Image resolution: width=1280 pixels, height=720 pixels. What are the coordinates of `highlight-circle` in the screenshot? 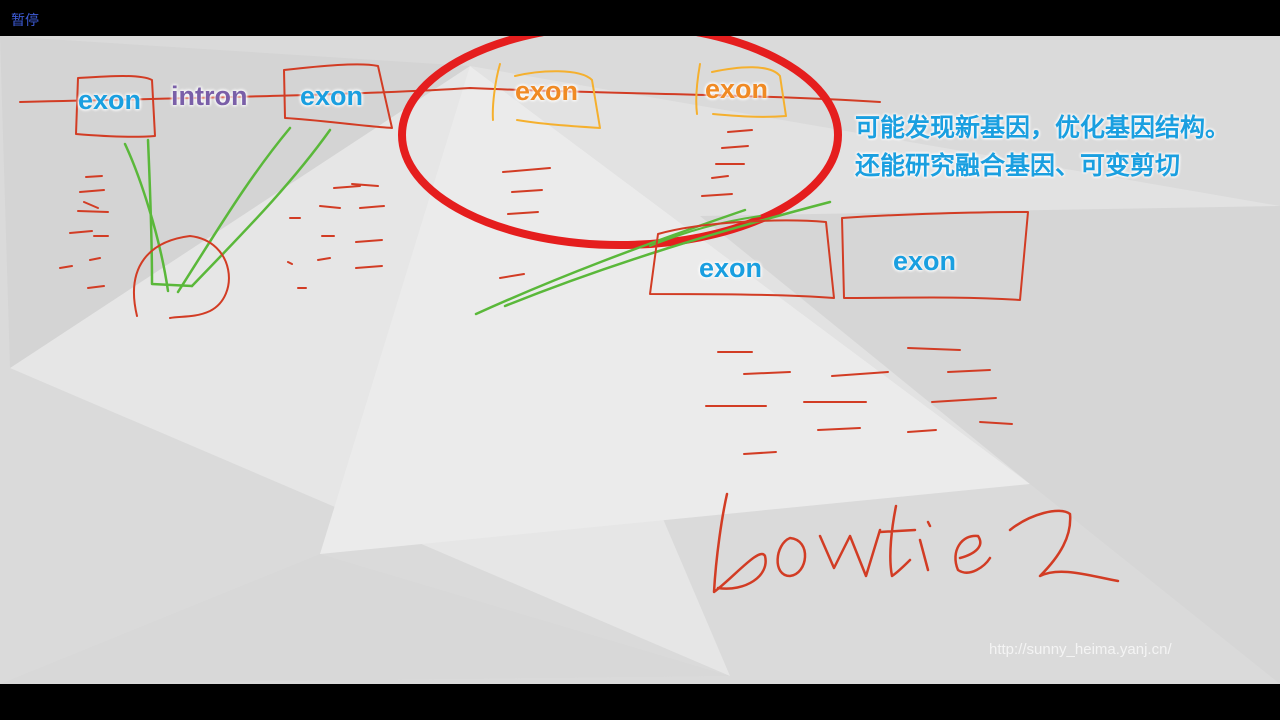 It's located at (620, 142).